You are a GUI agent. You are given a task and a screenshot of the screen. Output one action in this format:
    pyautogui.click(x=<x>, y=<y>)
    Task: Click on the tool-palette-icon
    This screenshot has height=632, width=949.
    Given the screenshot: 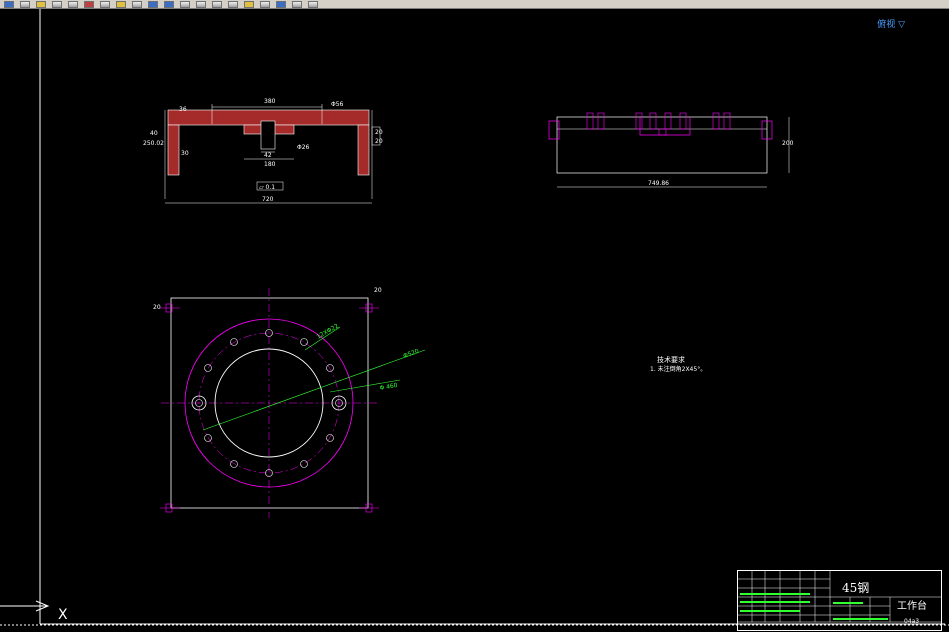 What is the action you would take?
    pyautogui.click(x=281, y=4)
    